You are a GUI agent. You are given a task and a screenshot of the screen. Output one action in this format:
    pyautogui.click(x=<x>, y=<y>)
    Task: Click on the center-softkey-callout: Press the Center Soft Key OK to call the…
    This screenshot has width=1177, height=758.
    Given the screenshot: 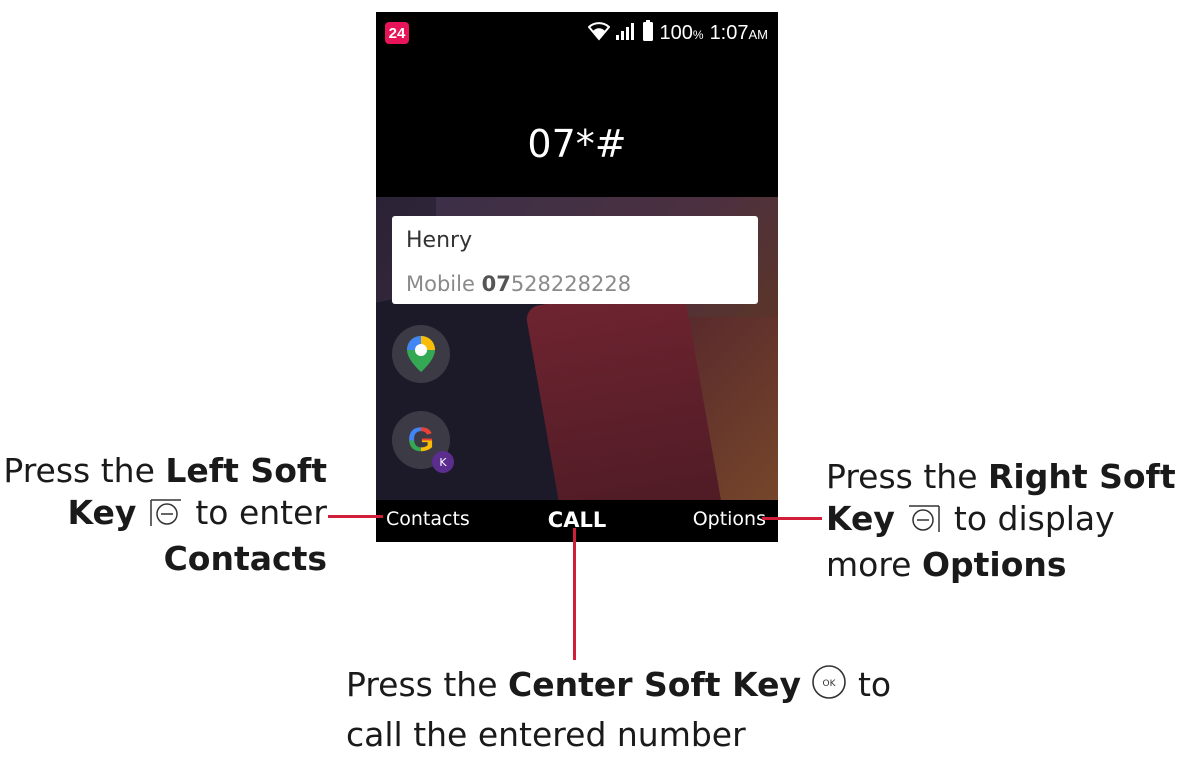 What is the action you would take?
    pyautogui.click(x=619, y=709)
    